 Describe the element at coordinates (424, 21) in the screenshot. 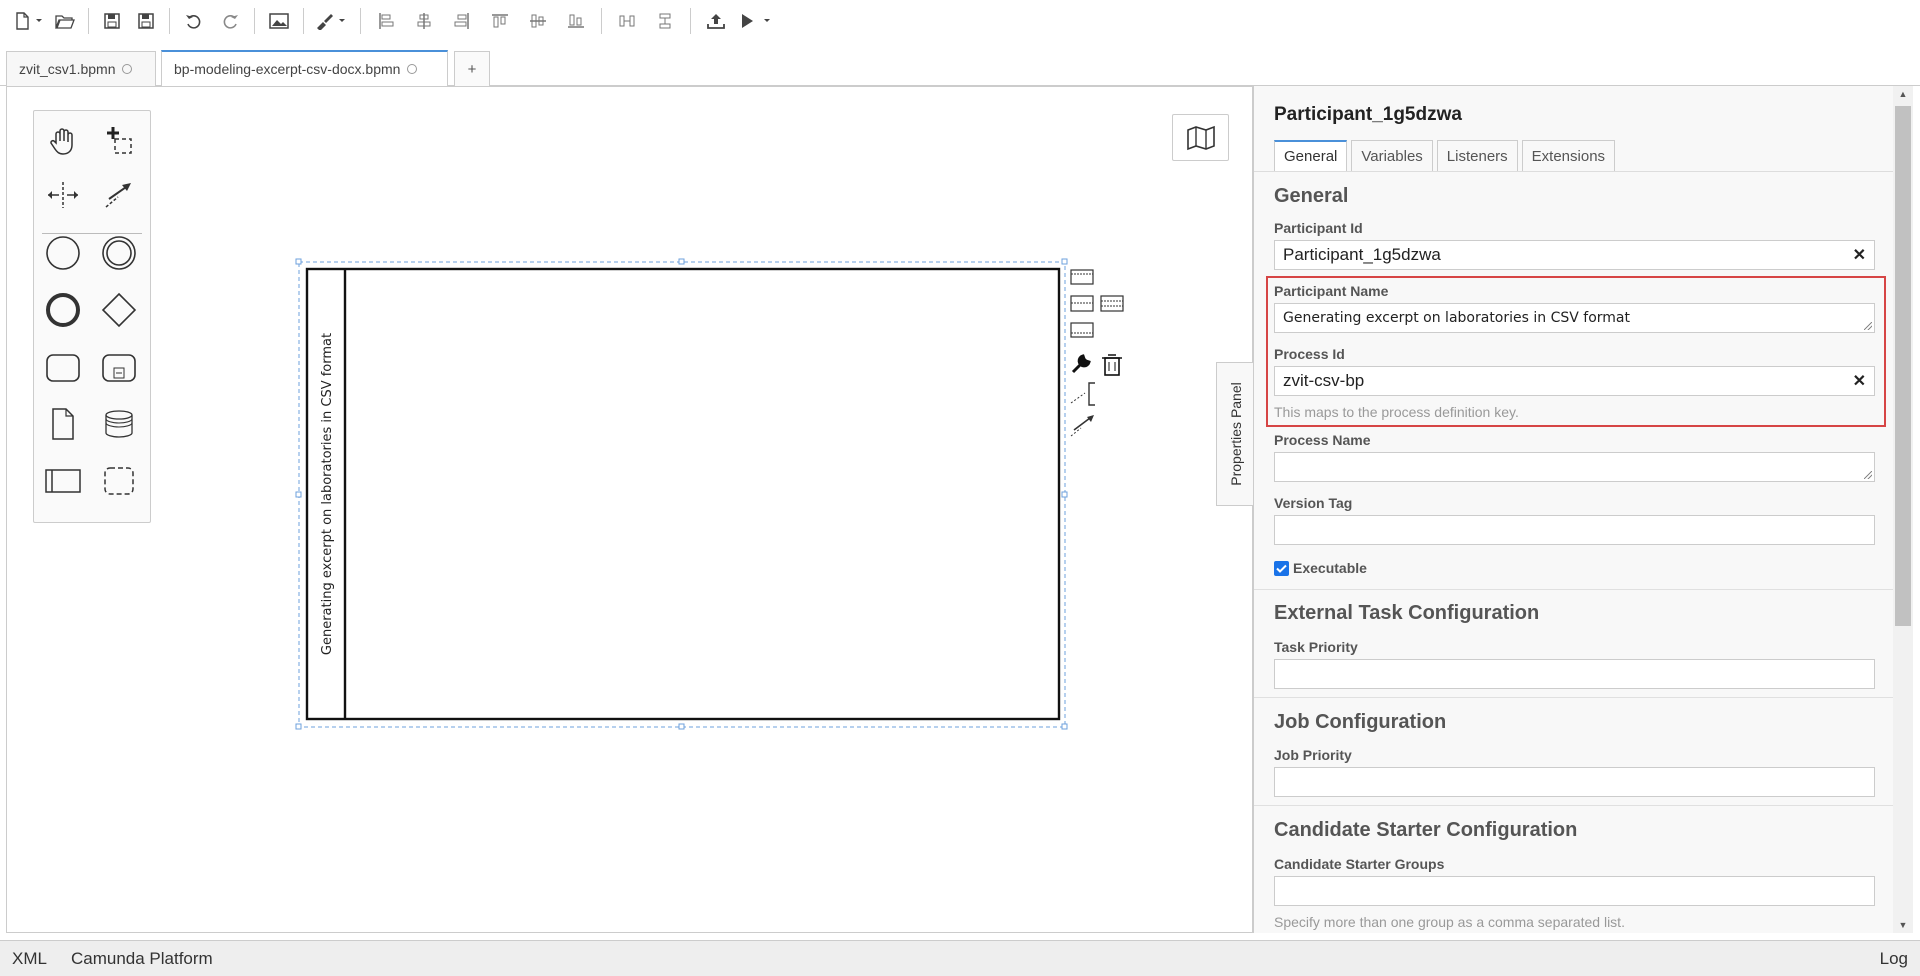

I see `align-center-icon` at that location.